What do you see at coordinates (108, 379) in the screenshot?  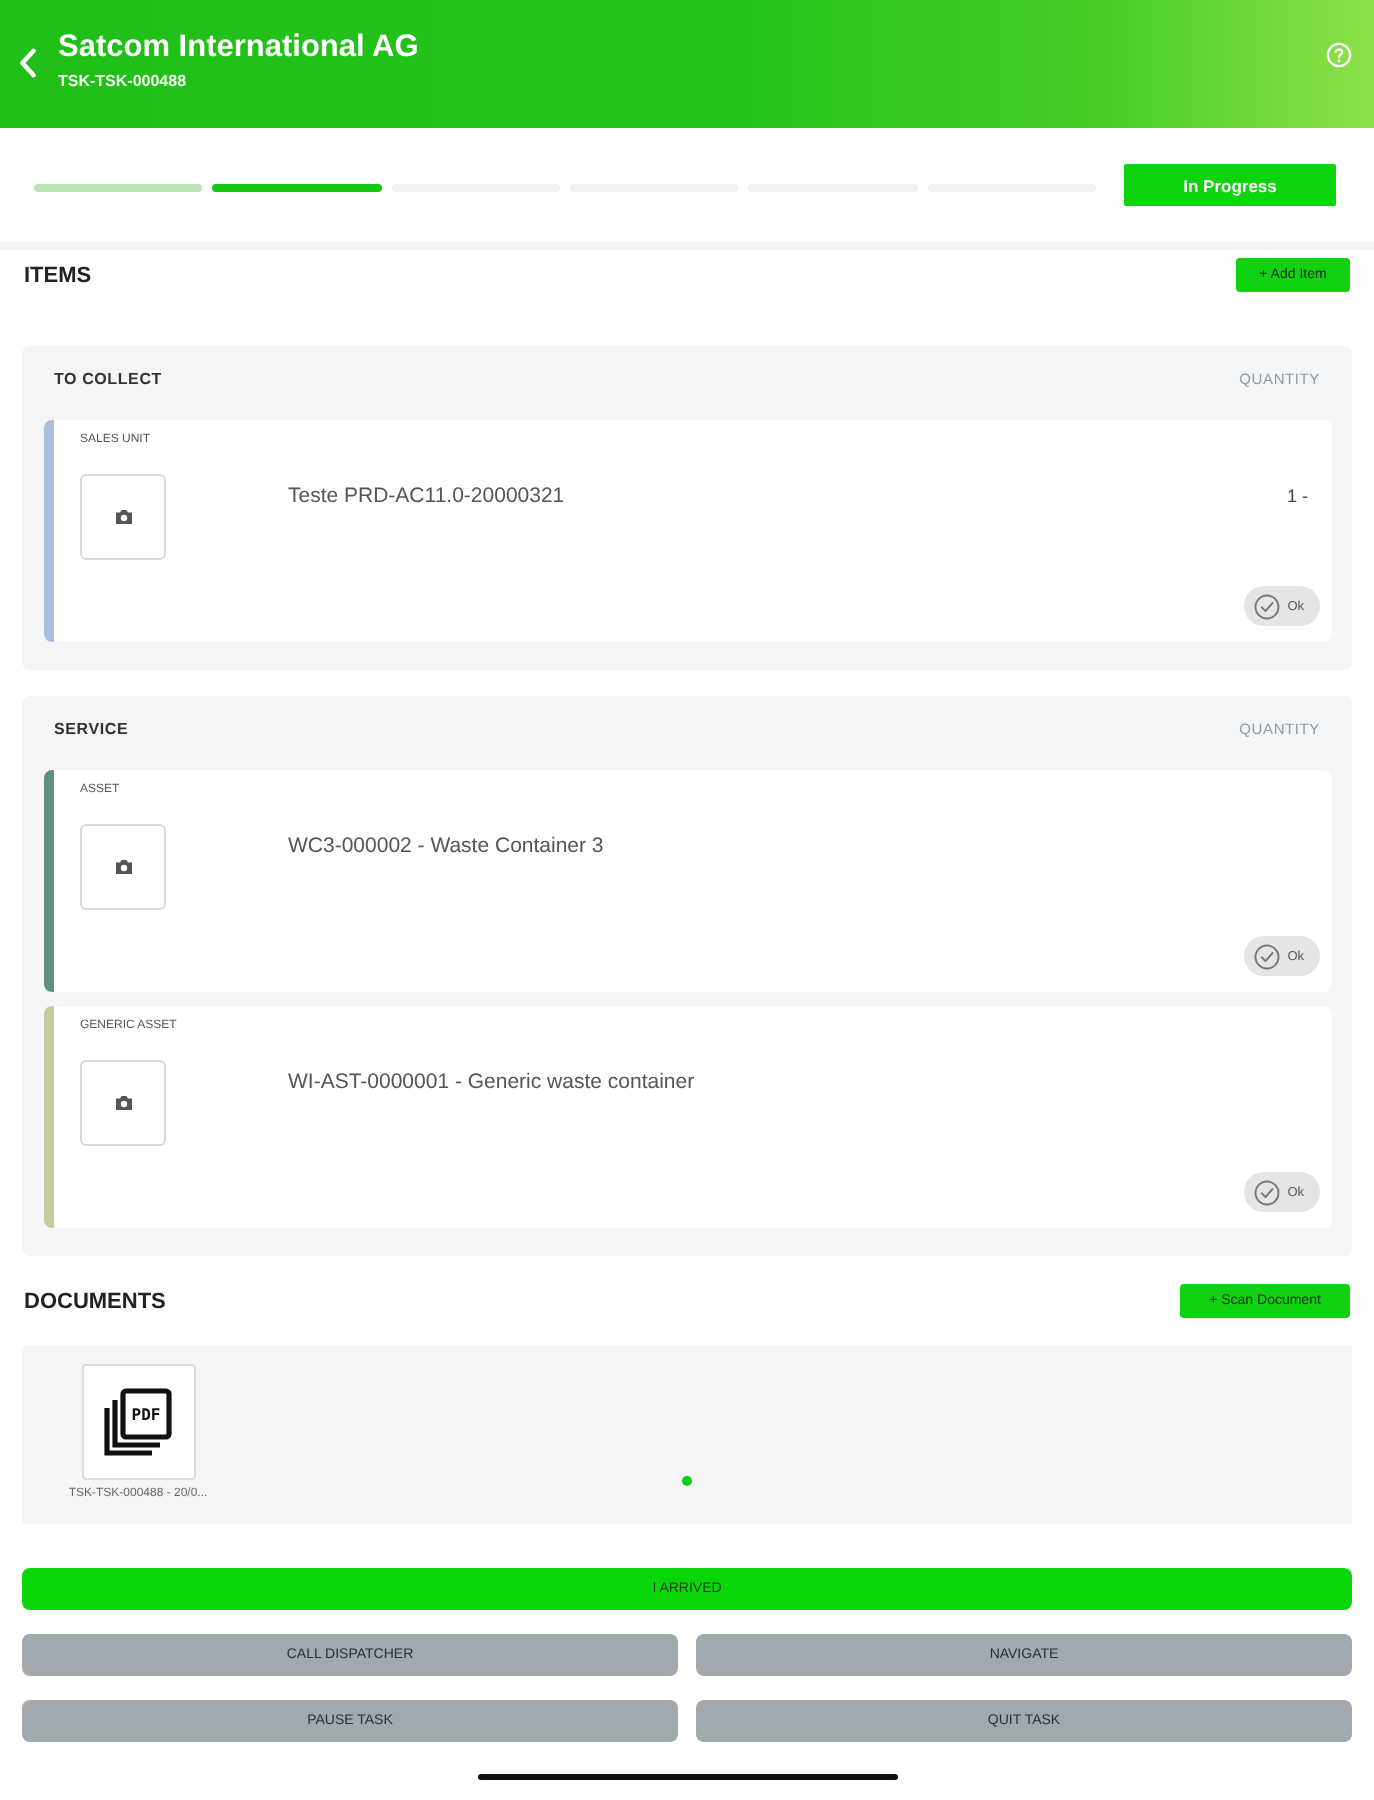 I see `group-title: TO COLLECT` at bounding box center [108, 379].